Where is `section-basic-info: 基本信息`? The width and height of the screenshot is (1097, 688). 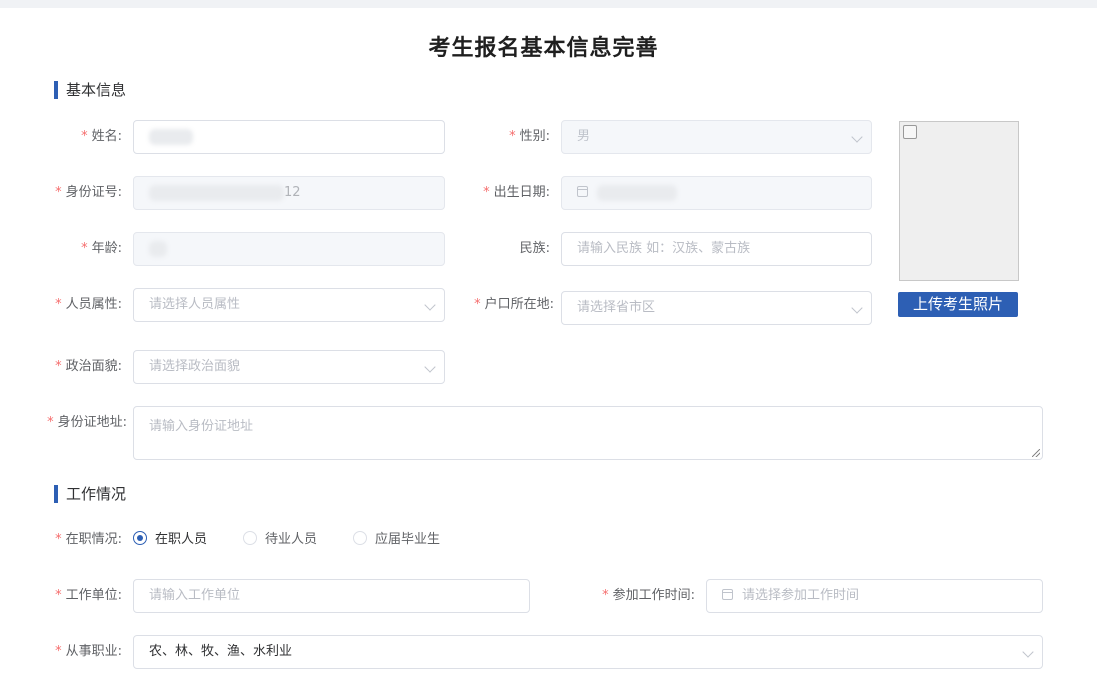
section-basic-info: 基本信息 is located at coordinates (90, 90).